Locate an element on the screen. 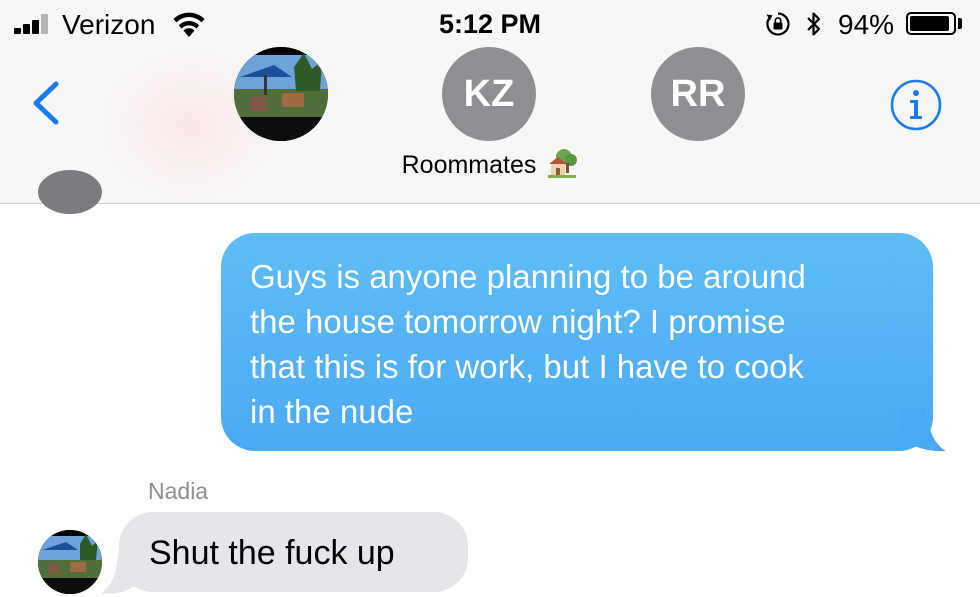  message-line: Guys is anyone planning to be around is located at coordinates (528, 276).